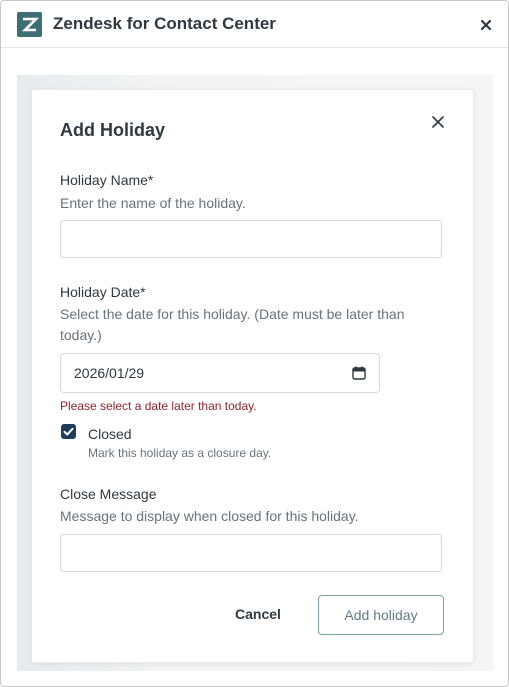  I want to click on modal-title: Add Holiday, so click(113, 130).